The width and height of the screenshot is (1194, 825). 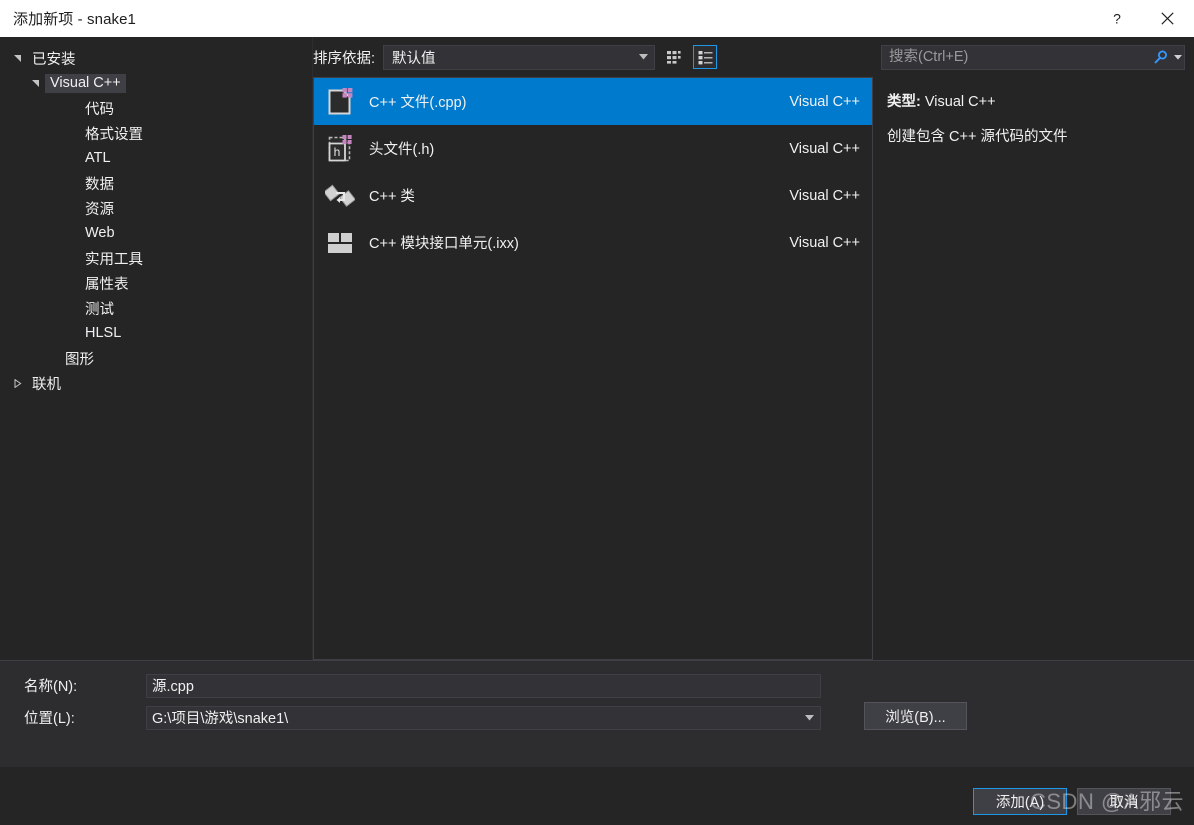 I want to click on name-label: 名称(N):, so click(x=51, y=687).